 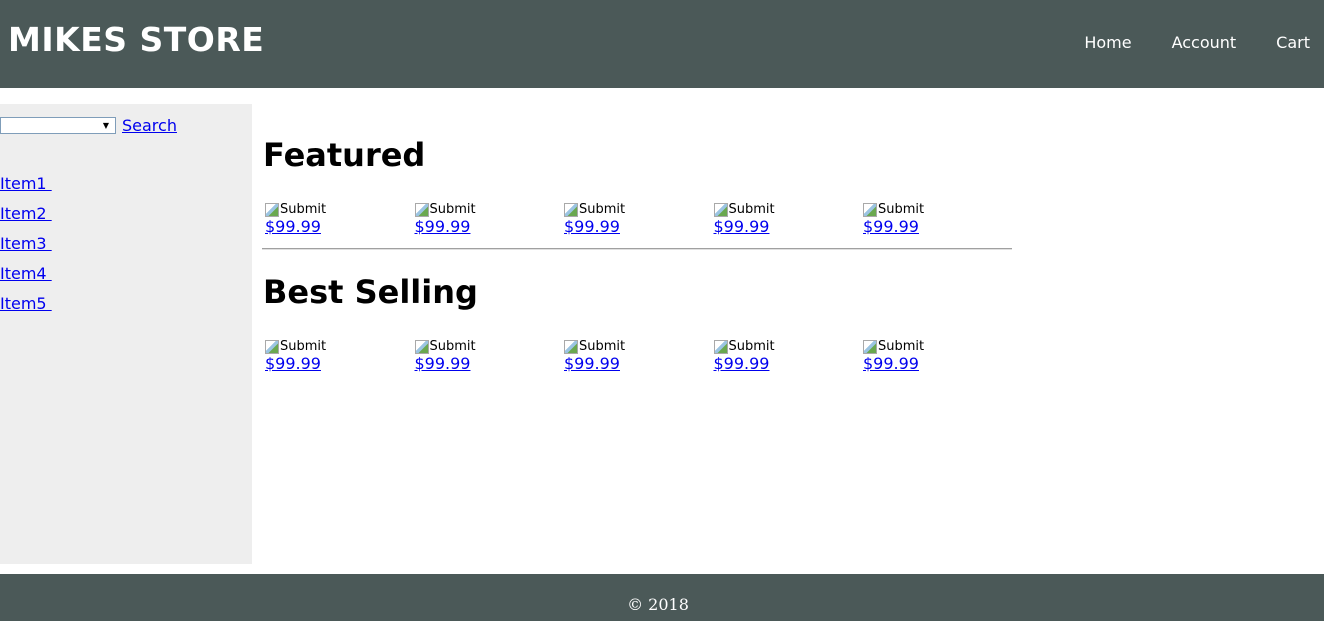 I want to click on sidebar-item-link: Item4, so click(x=26, y=273).